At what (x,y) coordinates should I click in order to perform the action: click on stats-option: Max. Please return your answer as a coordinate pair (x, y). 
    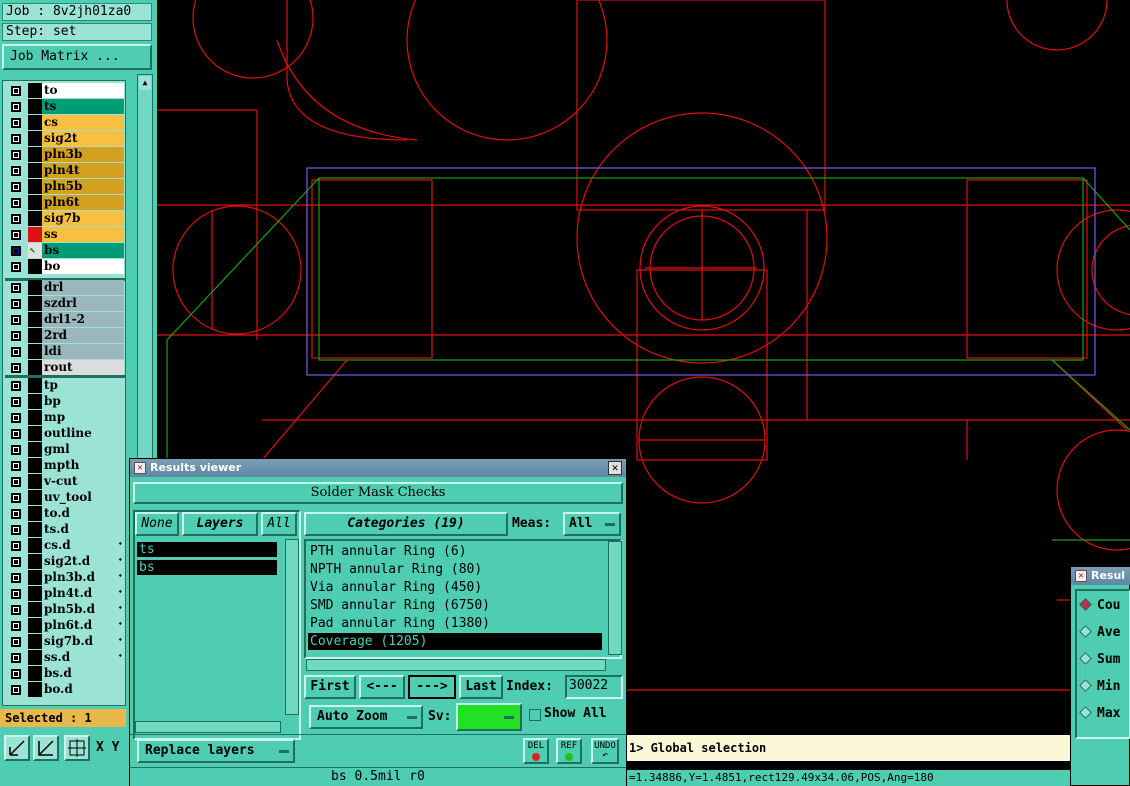
    Looking at the image, I should click on (1104, 714).